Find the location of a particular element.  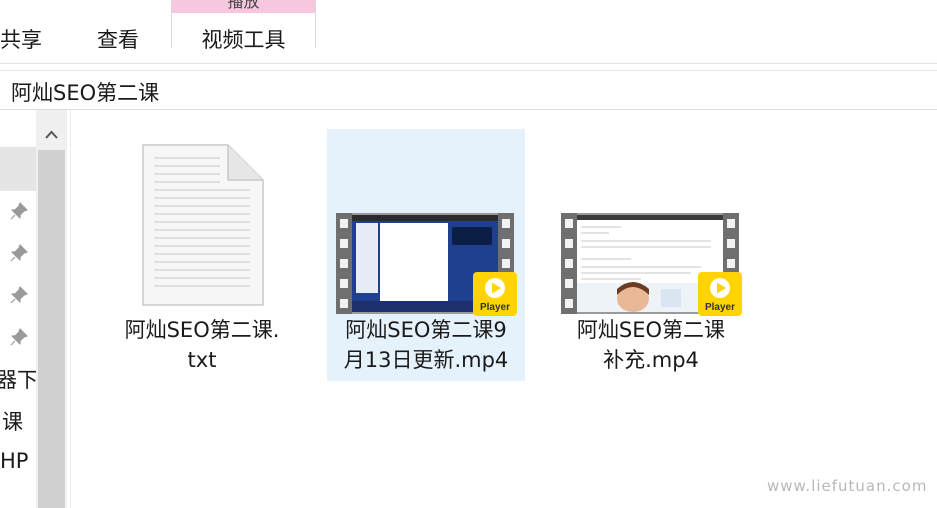

context-tab-group-label: 播放 is located at coordinates (243, 5).